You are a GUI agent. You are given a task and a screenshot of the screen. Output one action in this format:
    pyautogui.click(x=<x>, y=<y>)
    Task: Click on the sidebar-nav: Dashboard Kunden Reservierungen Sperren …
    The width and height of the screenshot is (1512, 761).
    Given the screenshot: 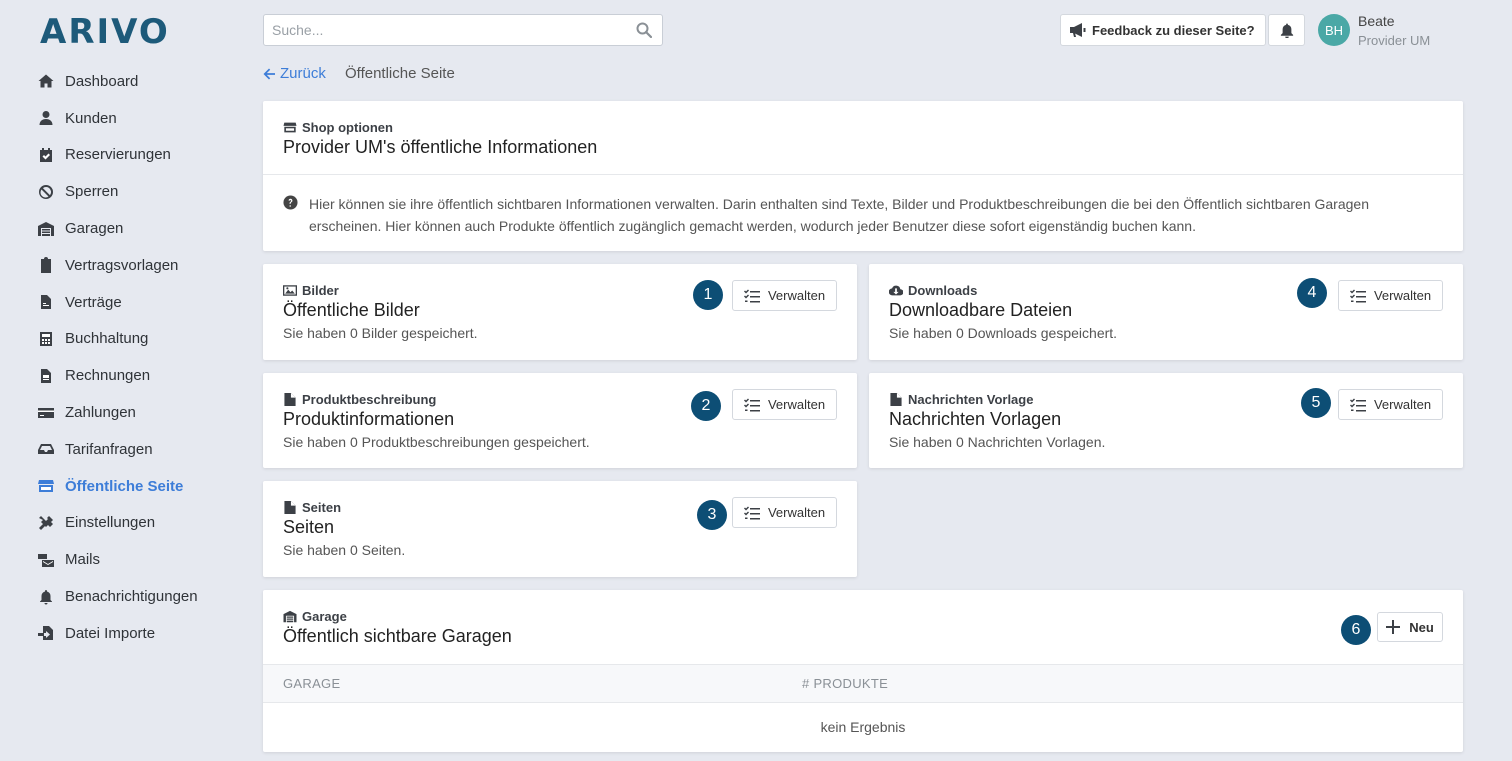 What is the action you would take?
    pyautogui.click(x=117, y=357)
    